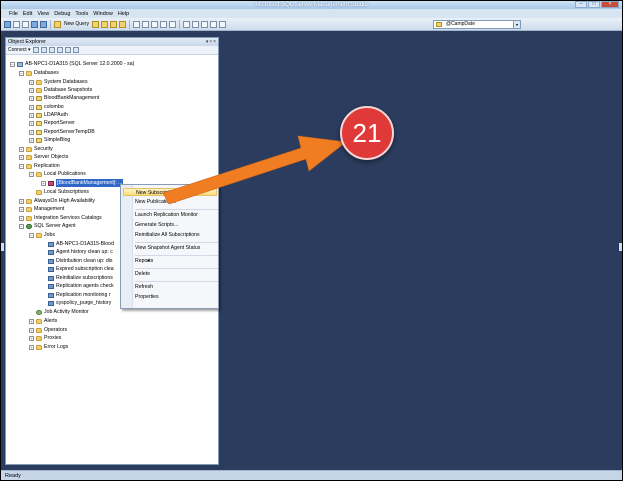 The image size is (623, 481). What do you see at coordinates (367, 133) in the screenshot?
I see `step-number-badge: 21` at bounding box center [367, 133].